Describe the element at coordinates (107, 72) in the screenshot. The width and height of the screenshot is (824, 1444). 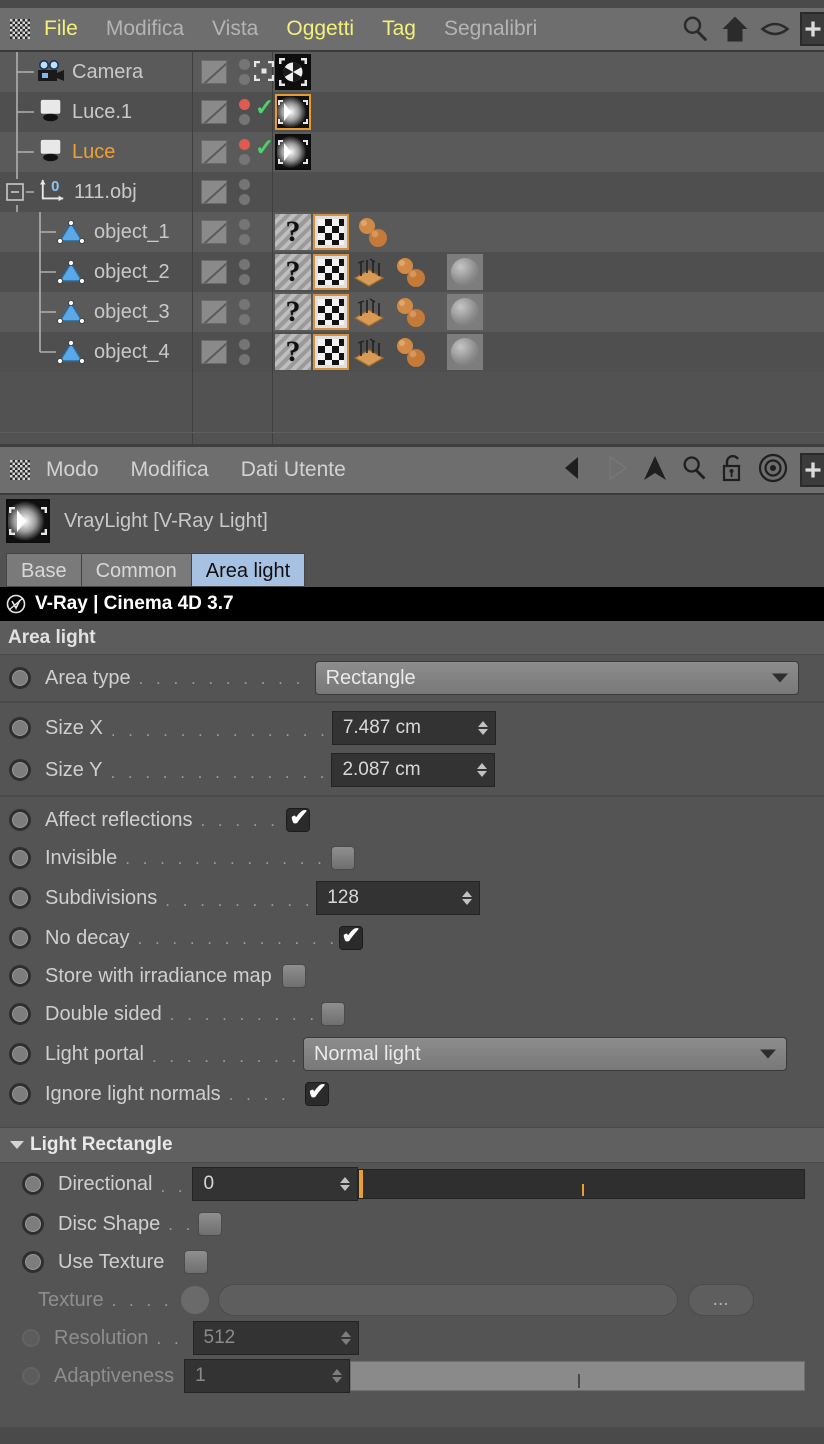
I see `object-label: Camera` at that location.